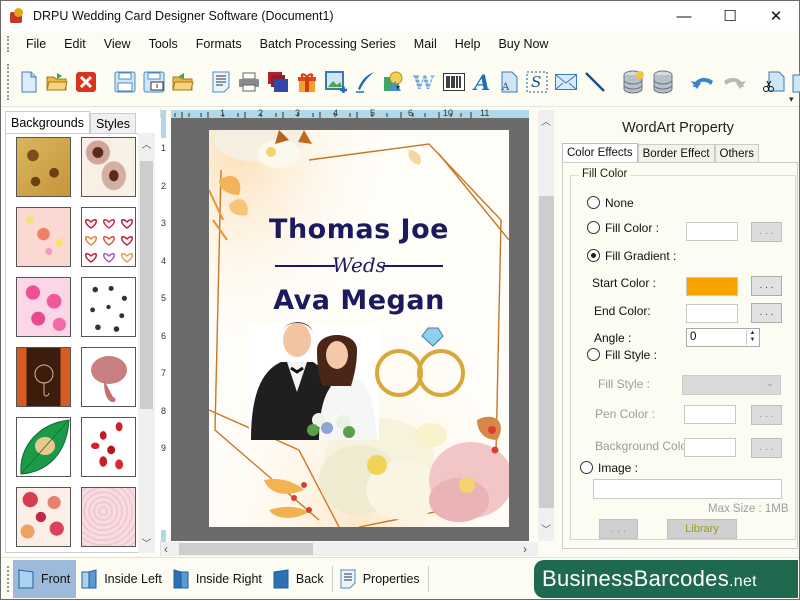 The width and height of the screenshot is (800, 601). What do you see at coordinates (712, 231) in the screenshot?
I see `fill-color-swatch` at bounding box center [712, 231].